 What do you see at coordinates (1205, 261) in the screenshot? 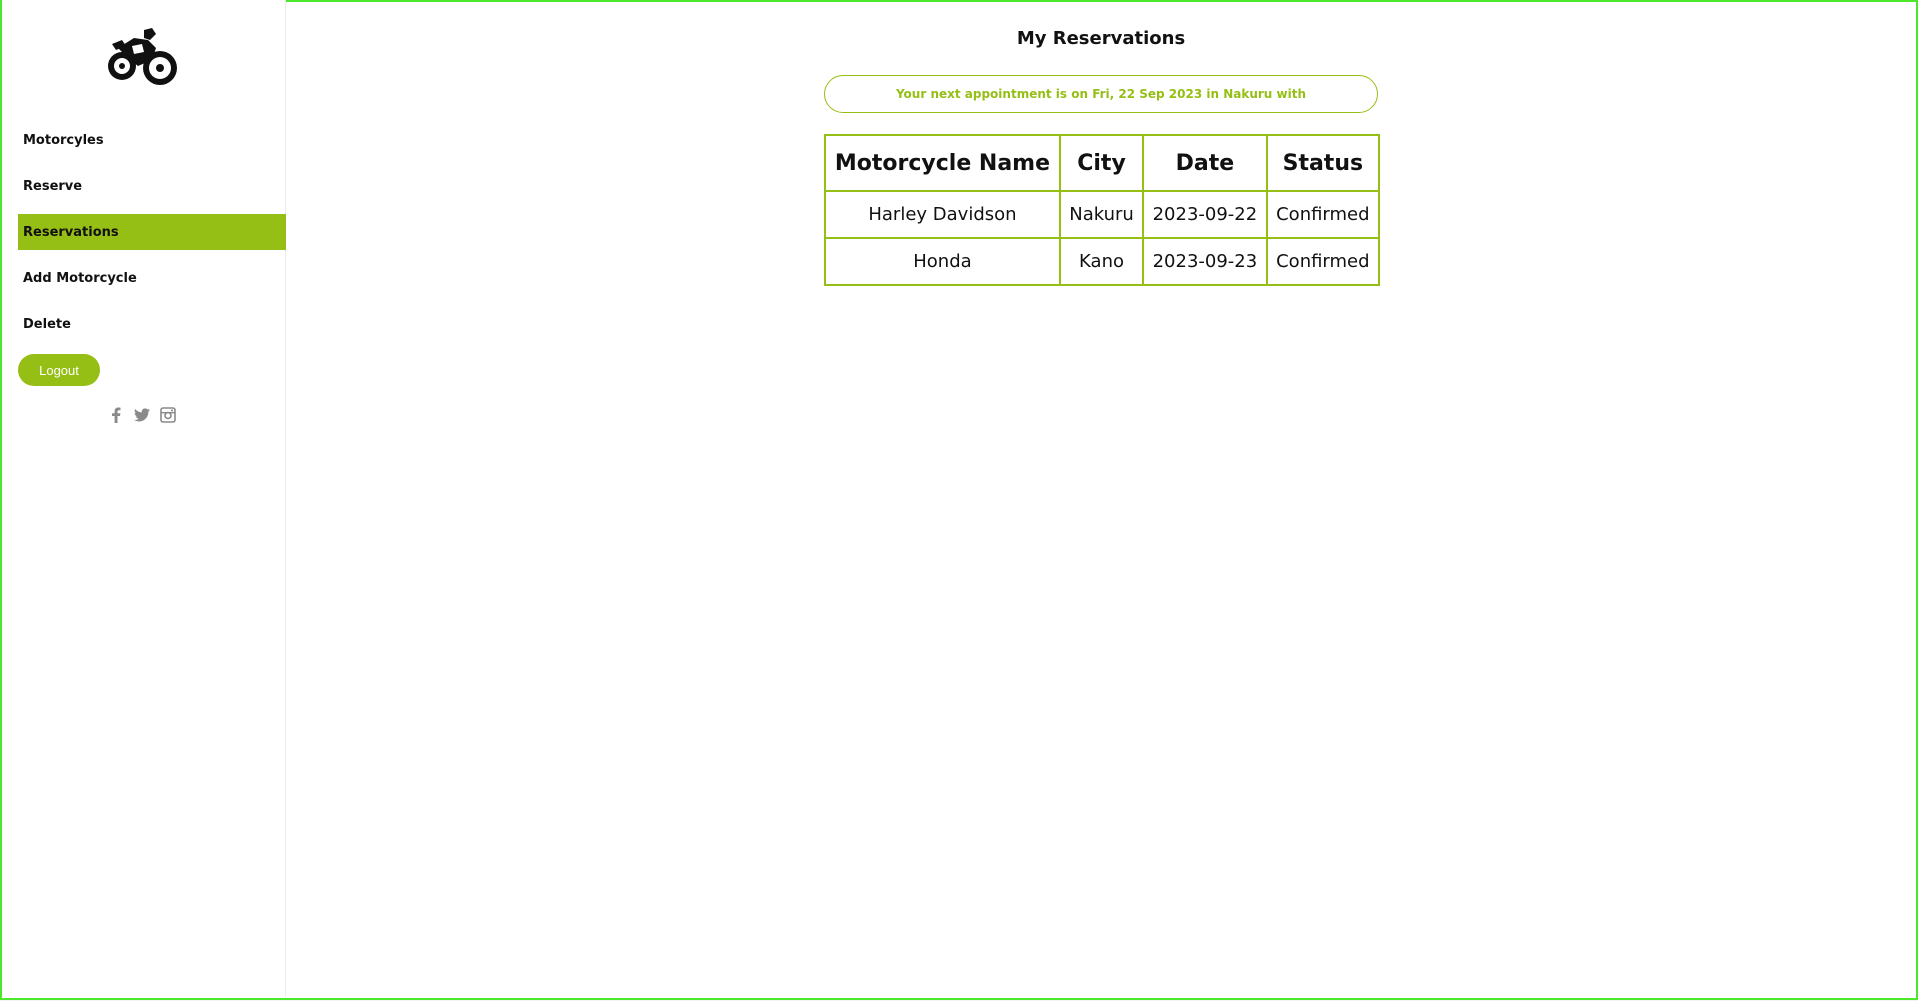
I see `cell-date: 2023-09-23` at bounding box center [1205, 261].